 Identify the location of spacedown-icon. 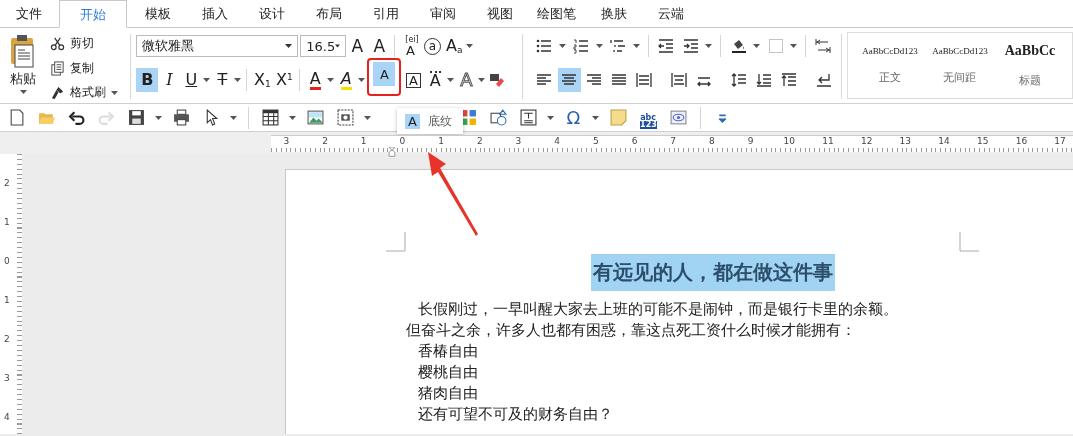
(764, 80).